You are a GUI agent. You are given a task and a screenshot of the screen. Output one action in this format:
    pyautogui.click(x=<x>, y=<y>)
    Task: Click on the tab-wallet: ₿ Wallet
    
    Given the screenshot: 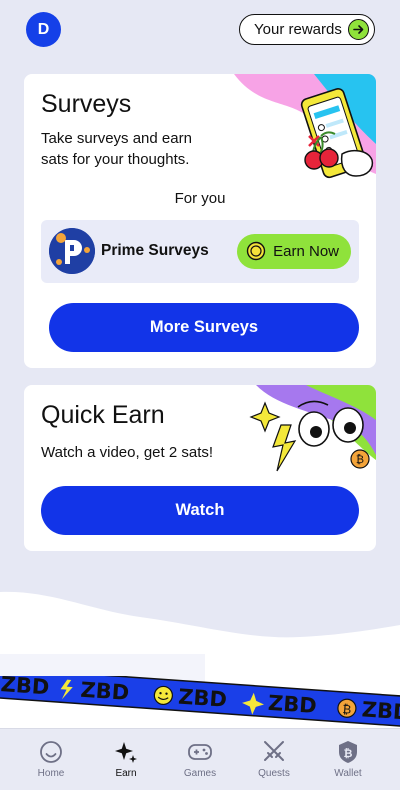 What is the action you would take?
    pyautogui.click(x=348, y=759)
    